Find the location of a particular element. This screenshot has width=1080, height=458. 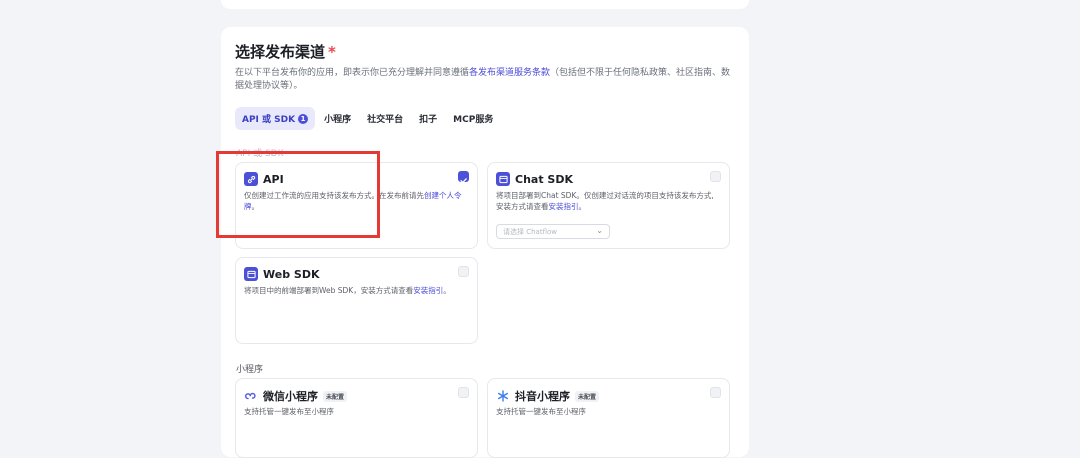

required-mark: * is located at coordinates (332, 52).